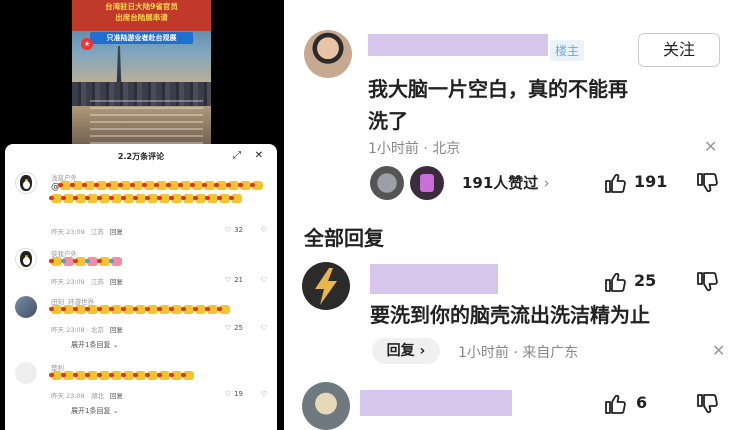 This screenshot has height=430, width=750. What do you see at coordinates (510, 315) in the screenshot?
I see `reply-text: 要洗到你的脑壳流出洗洁精为止` at bounding box center [510, 315].